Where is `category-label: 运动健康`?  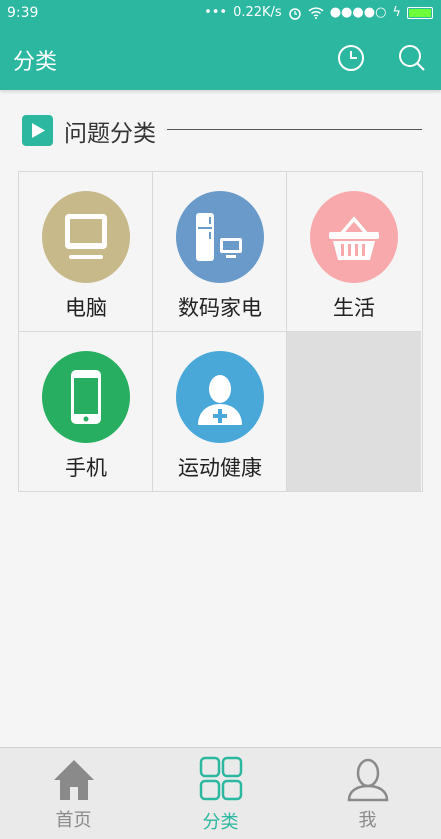 category-label: 运动健康 is located at coordinates (220, 468).